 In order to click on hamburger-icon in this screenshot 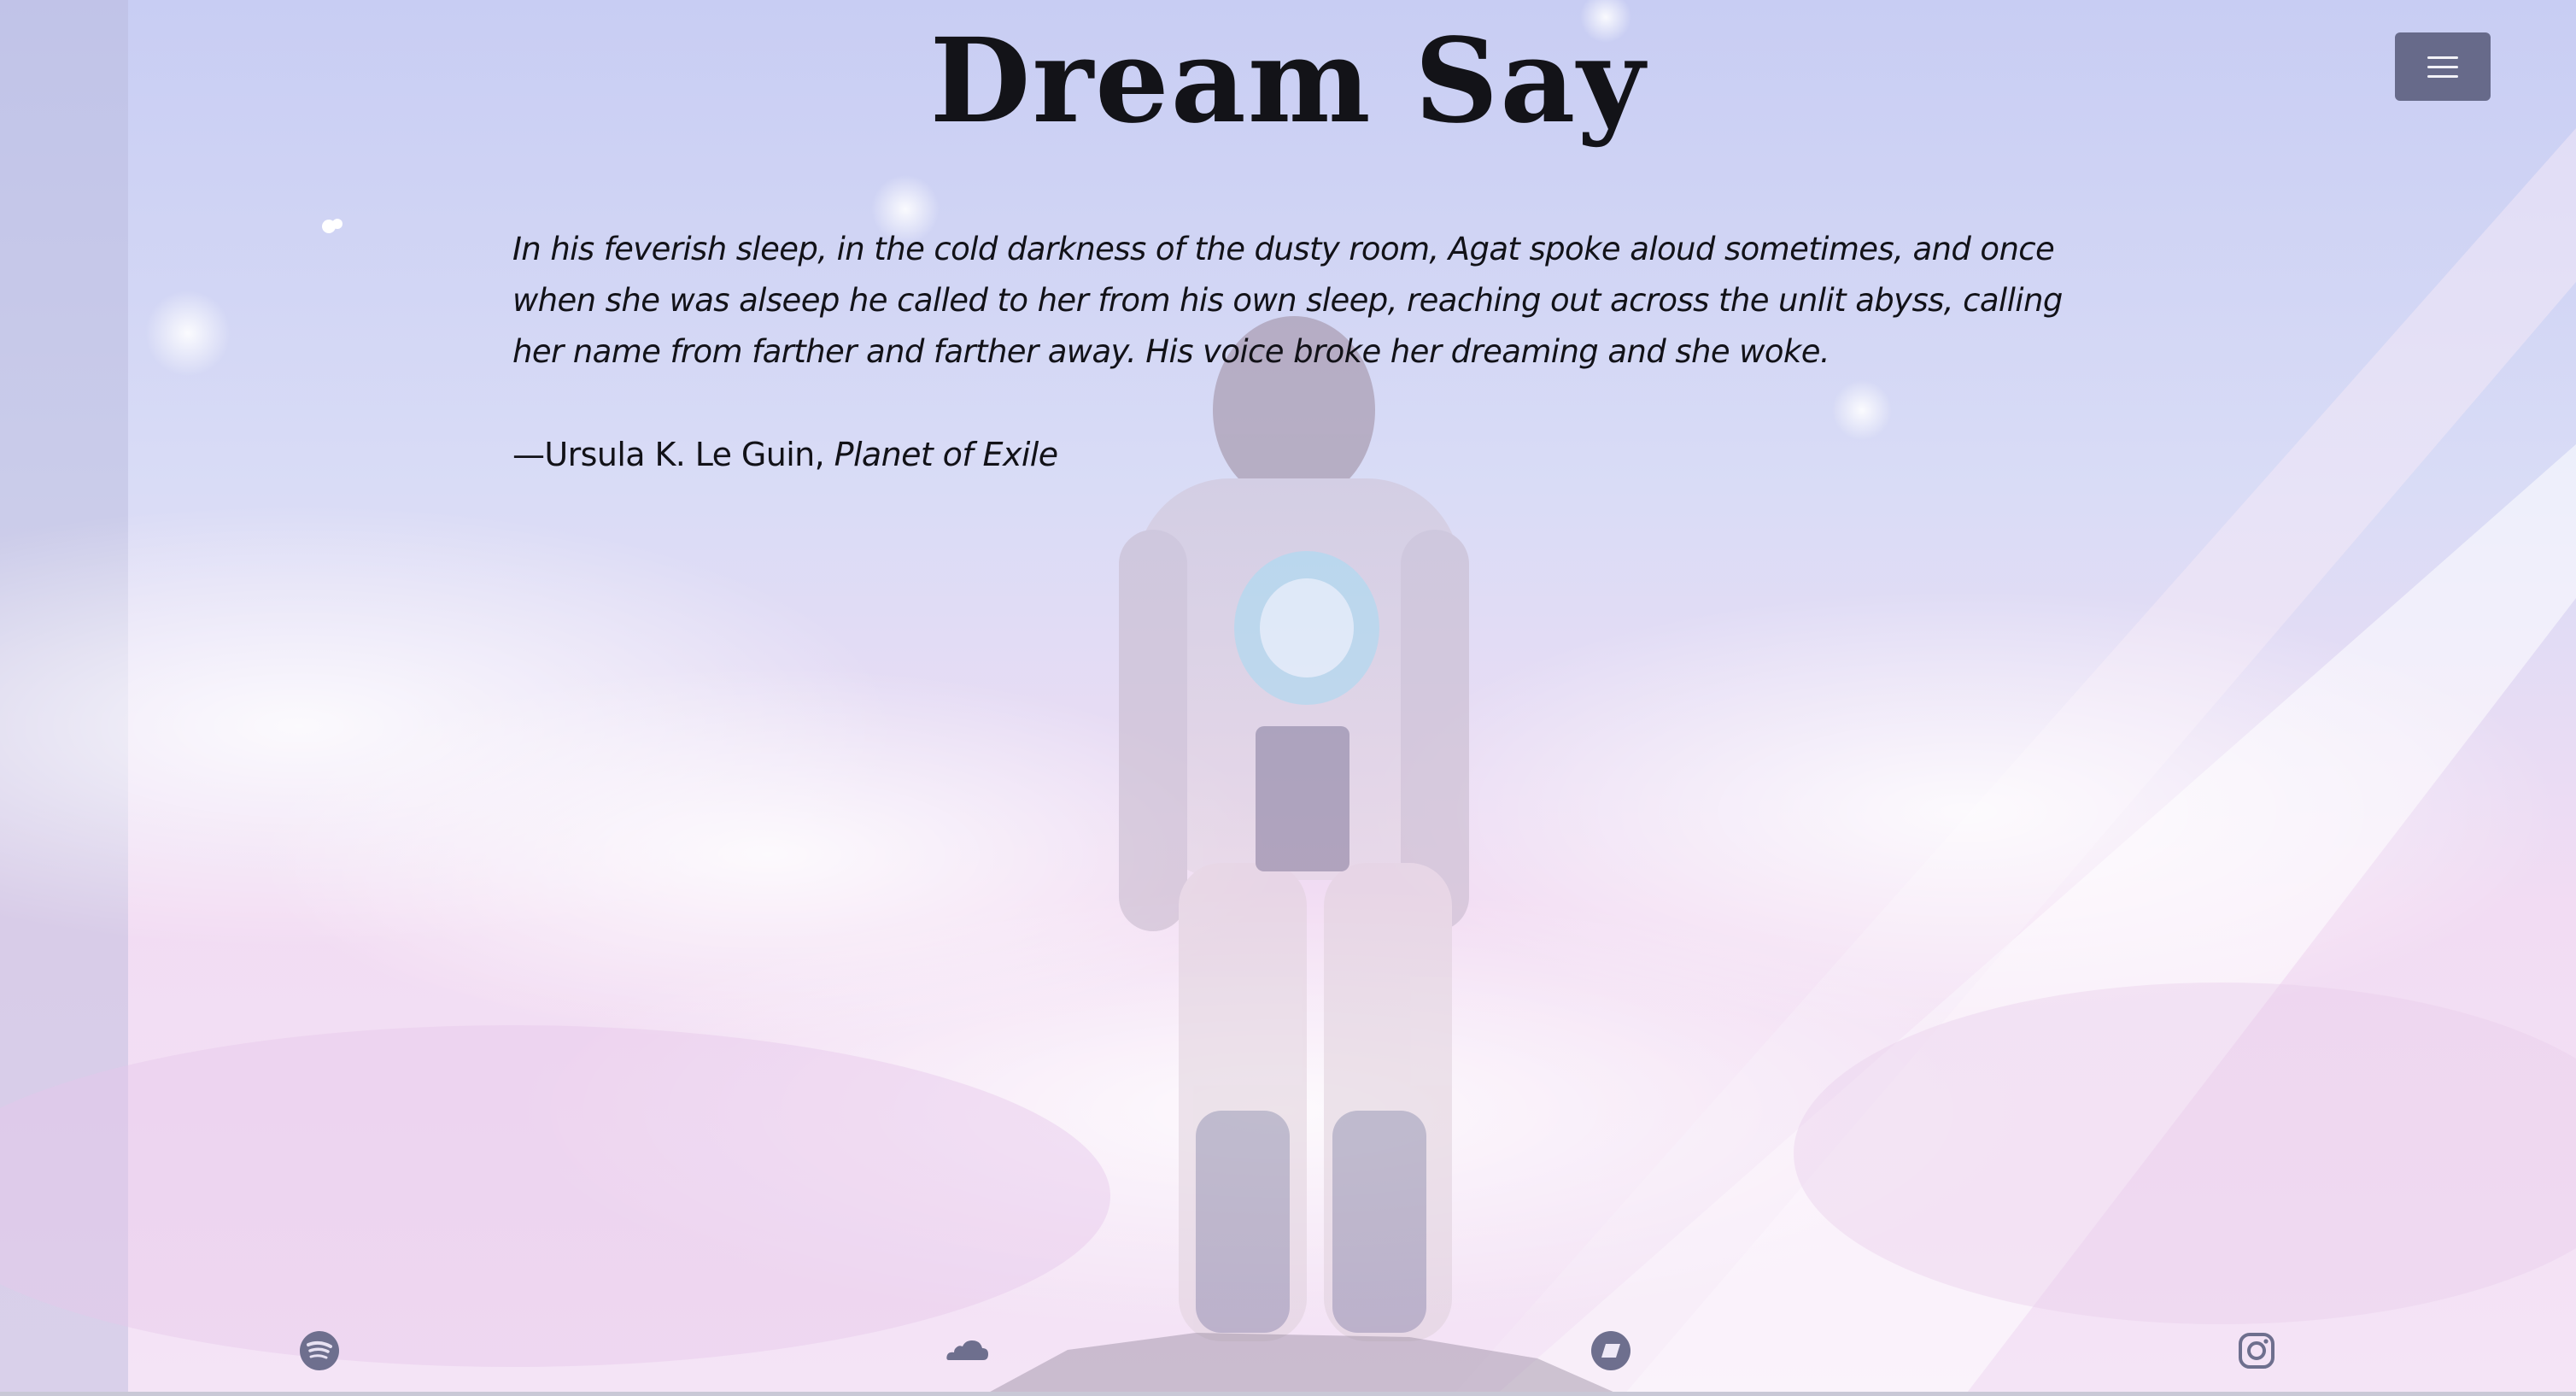, I will do `click(2442, 67)`.